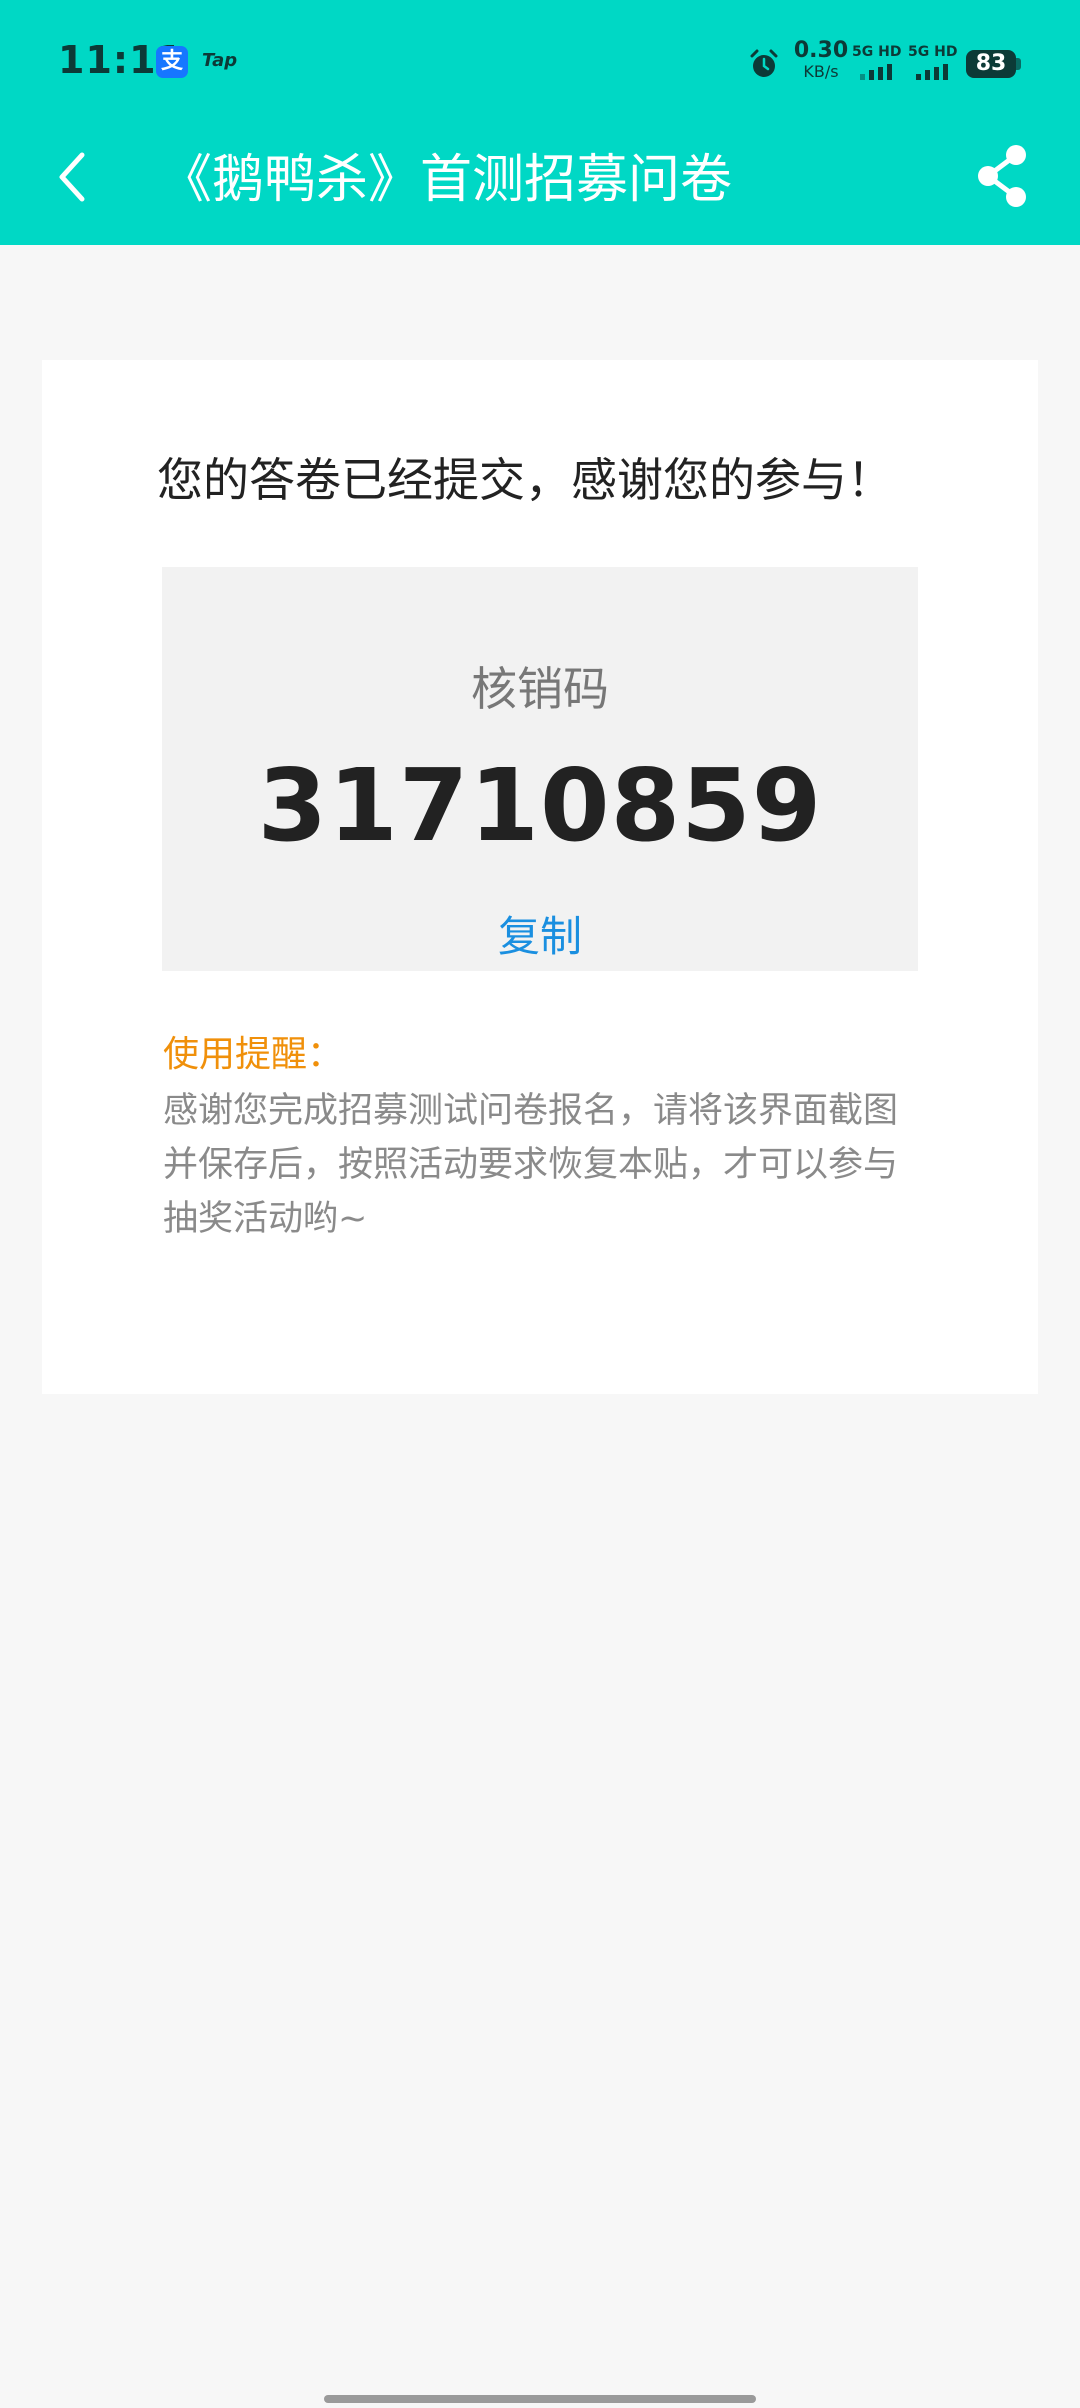 The height and width of the screenshot is (2408, 1080). I want to click on sim2-signal-label: 5G HD, so click(933, 52).